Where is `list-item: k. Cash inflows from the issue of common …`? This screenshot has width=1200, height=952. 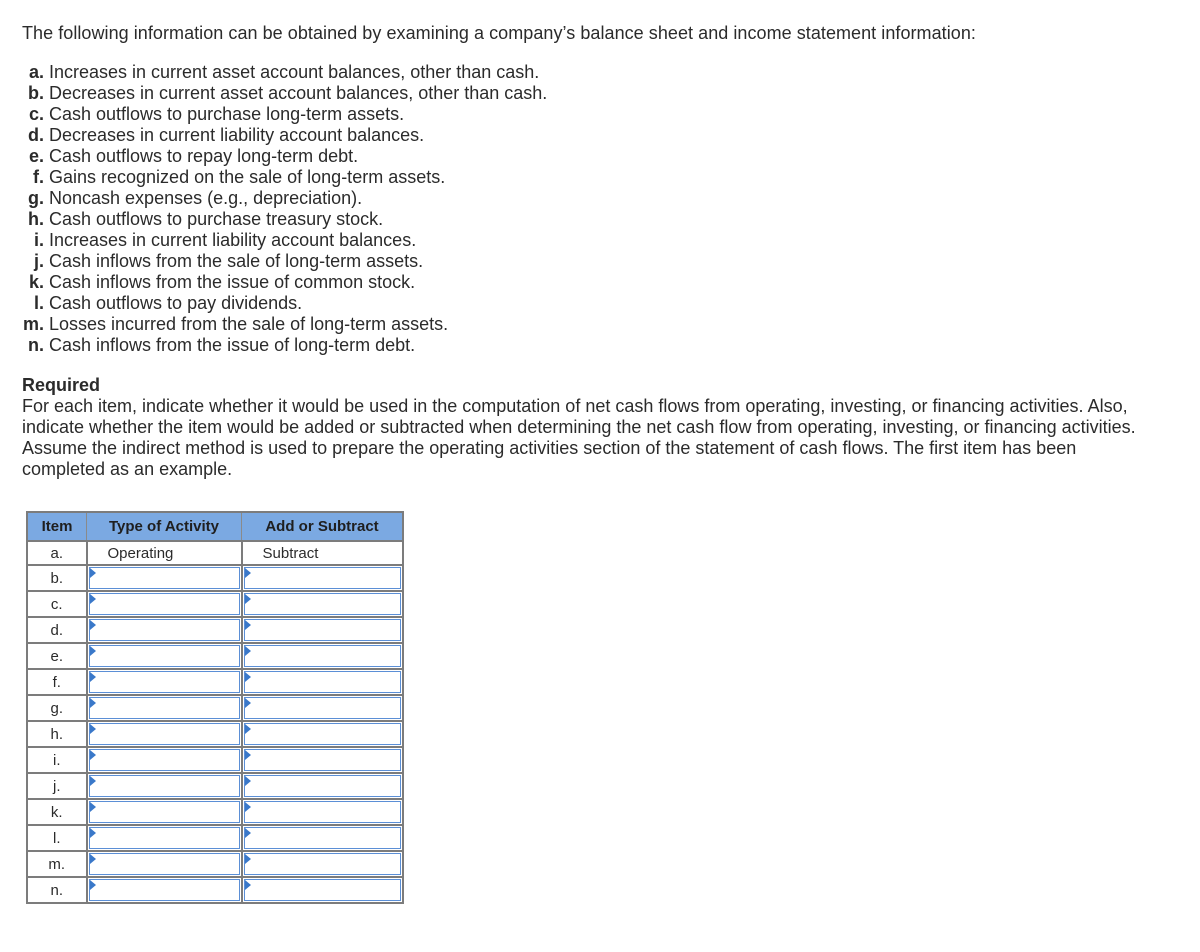
list-item: k. Cash inflows from the issue of common … is located at coordinates (284, 282).